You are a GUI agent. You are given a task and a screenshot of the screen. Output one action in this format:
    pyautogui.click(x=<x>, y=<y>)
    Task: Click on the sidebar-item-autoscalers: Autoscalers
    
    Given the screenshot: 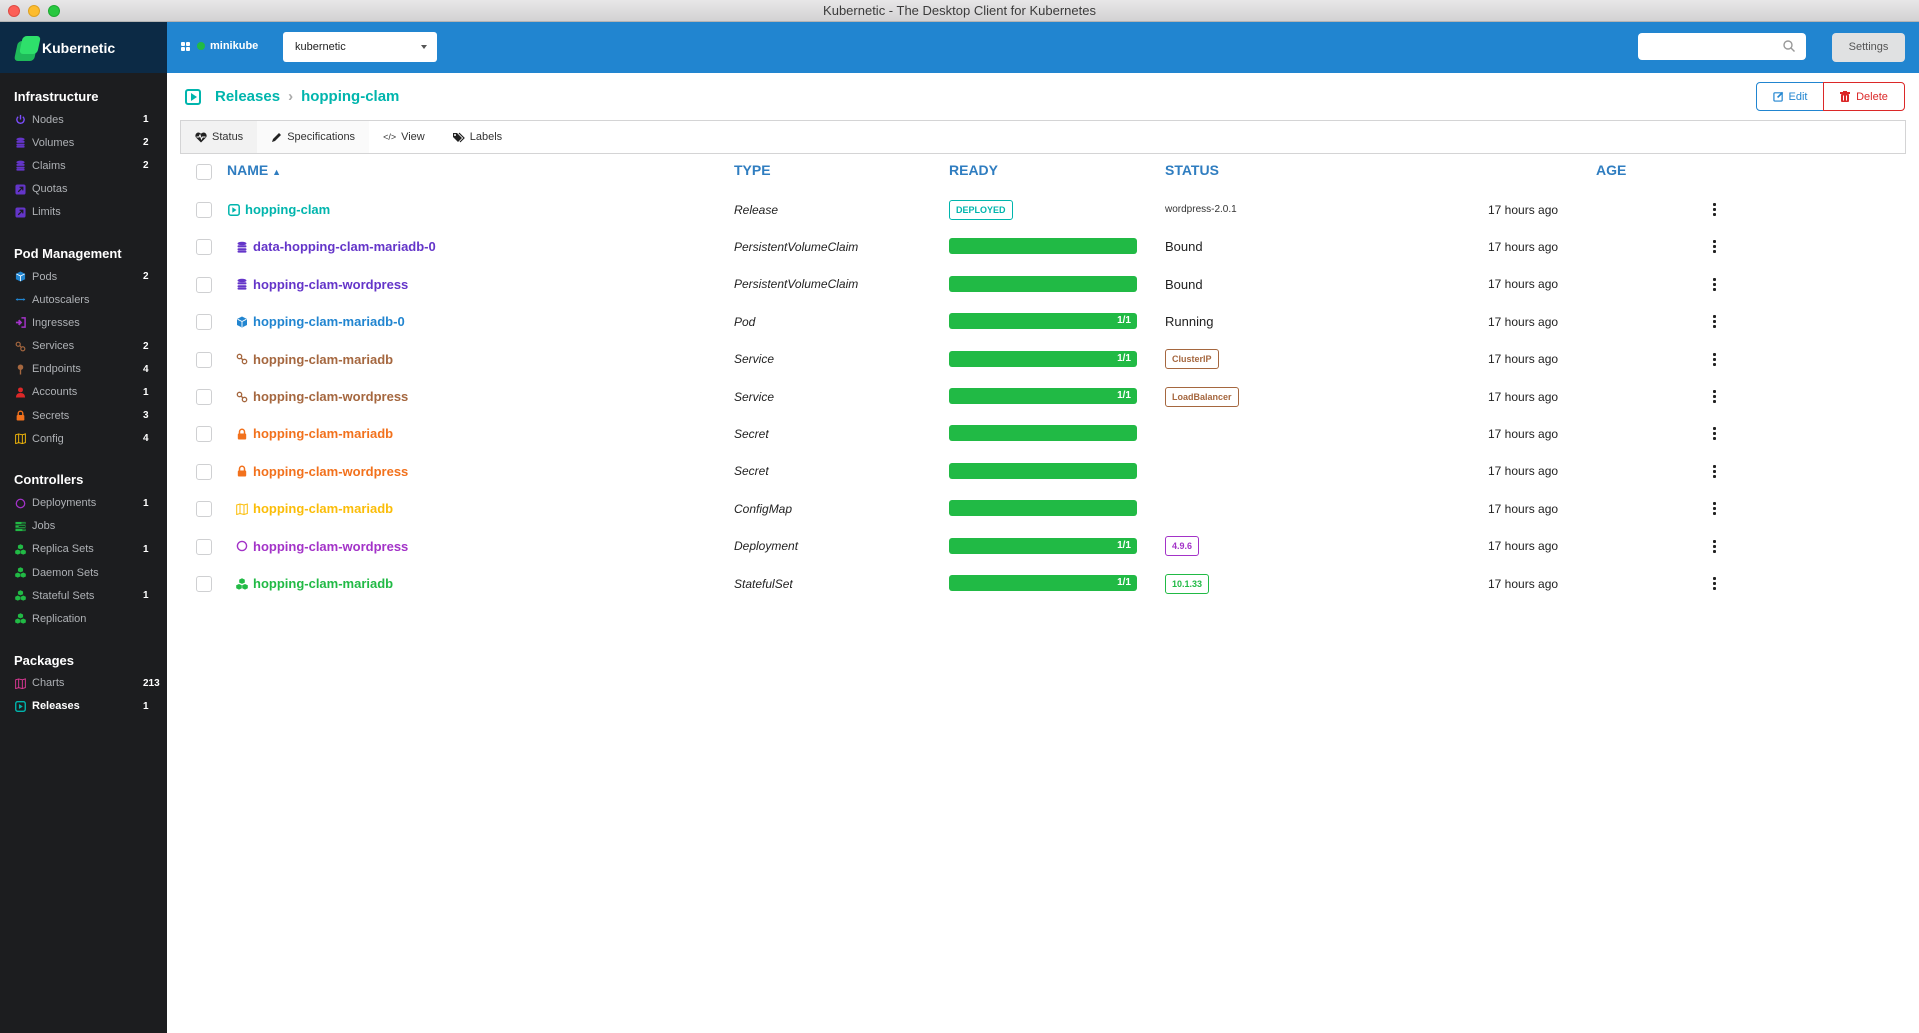 What is the action you would take?
    pyautogui.click(x=83, y=299)
    